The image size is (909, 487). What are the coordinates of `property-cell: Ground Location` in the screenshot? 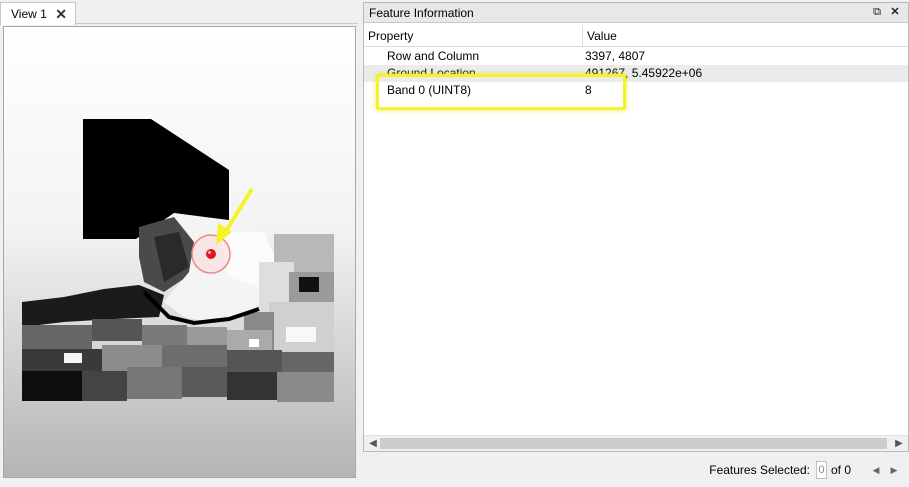 It's located at (431, 73).